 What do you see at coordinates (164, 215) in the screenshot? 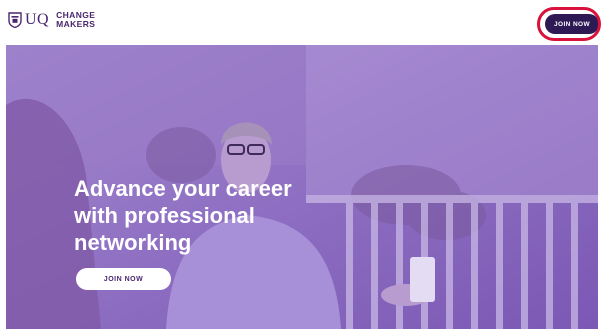
I see `headline-line-2: with professional` at bounding box center [164, 215].